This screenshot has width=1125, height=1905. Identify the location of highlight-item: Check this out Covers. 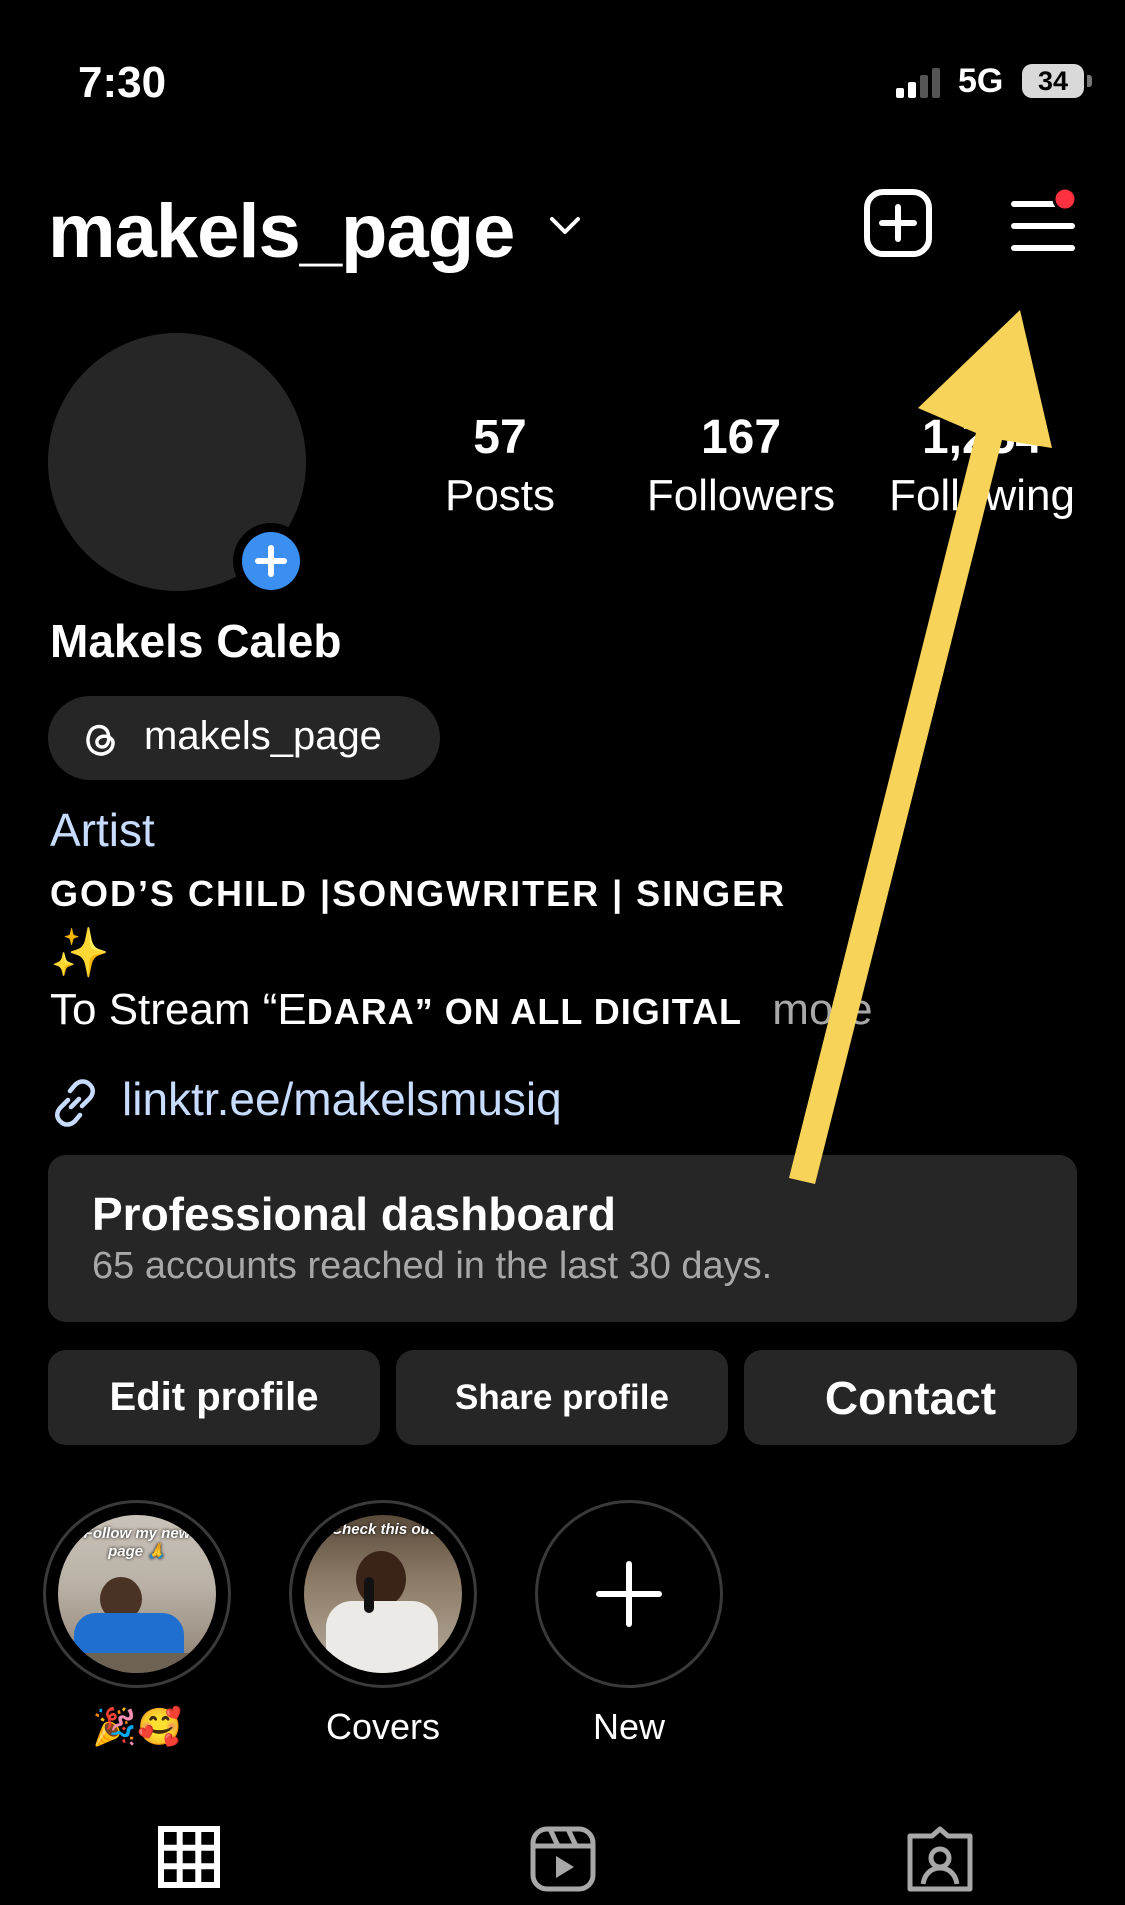
(383, 1624).